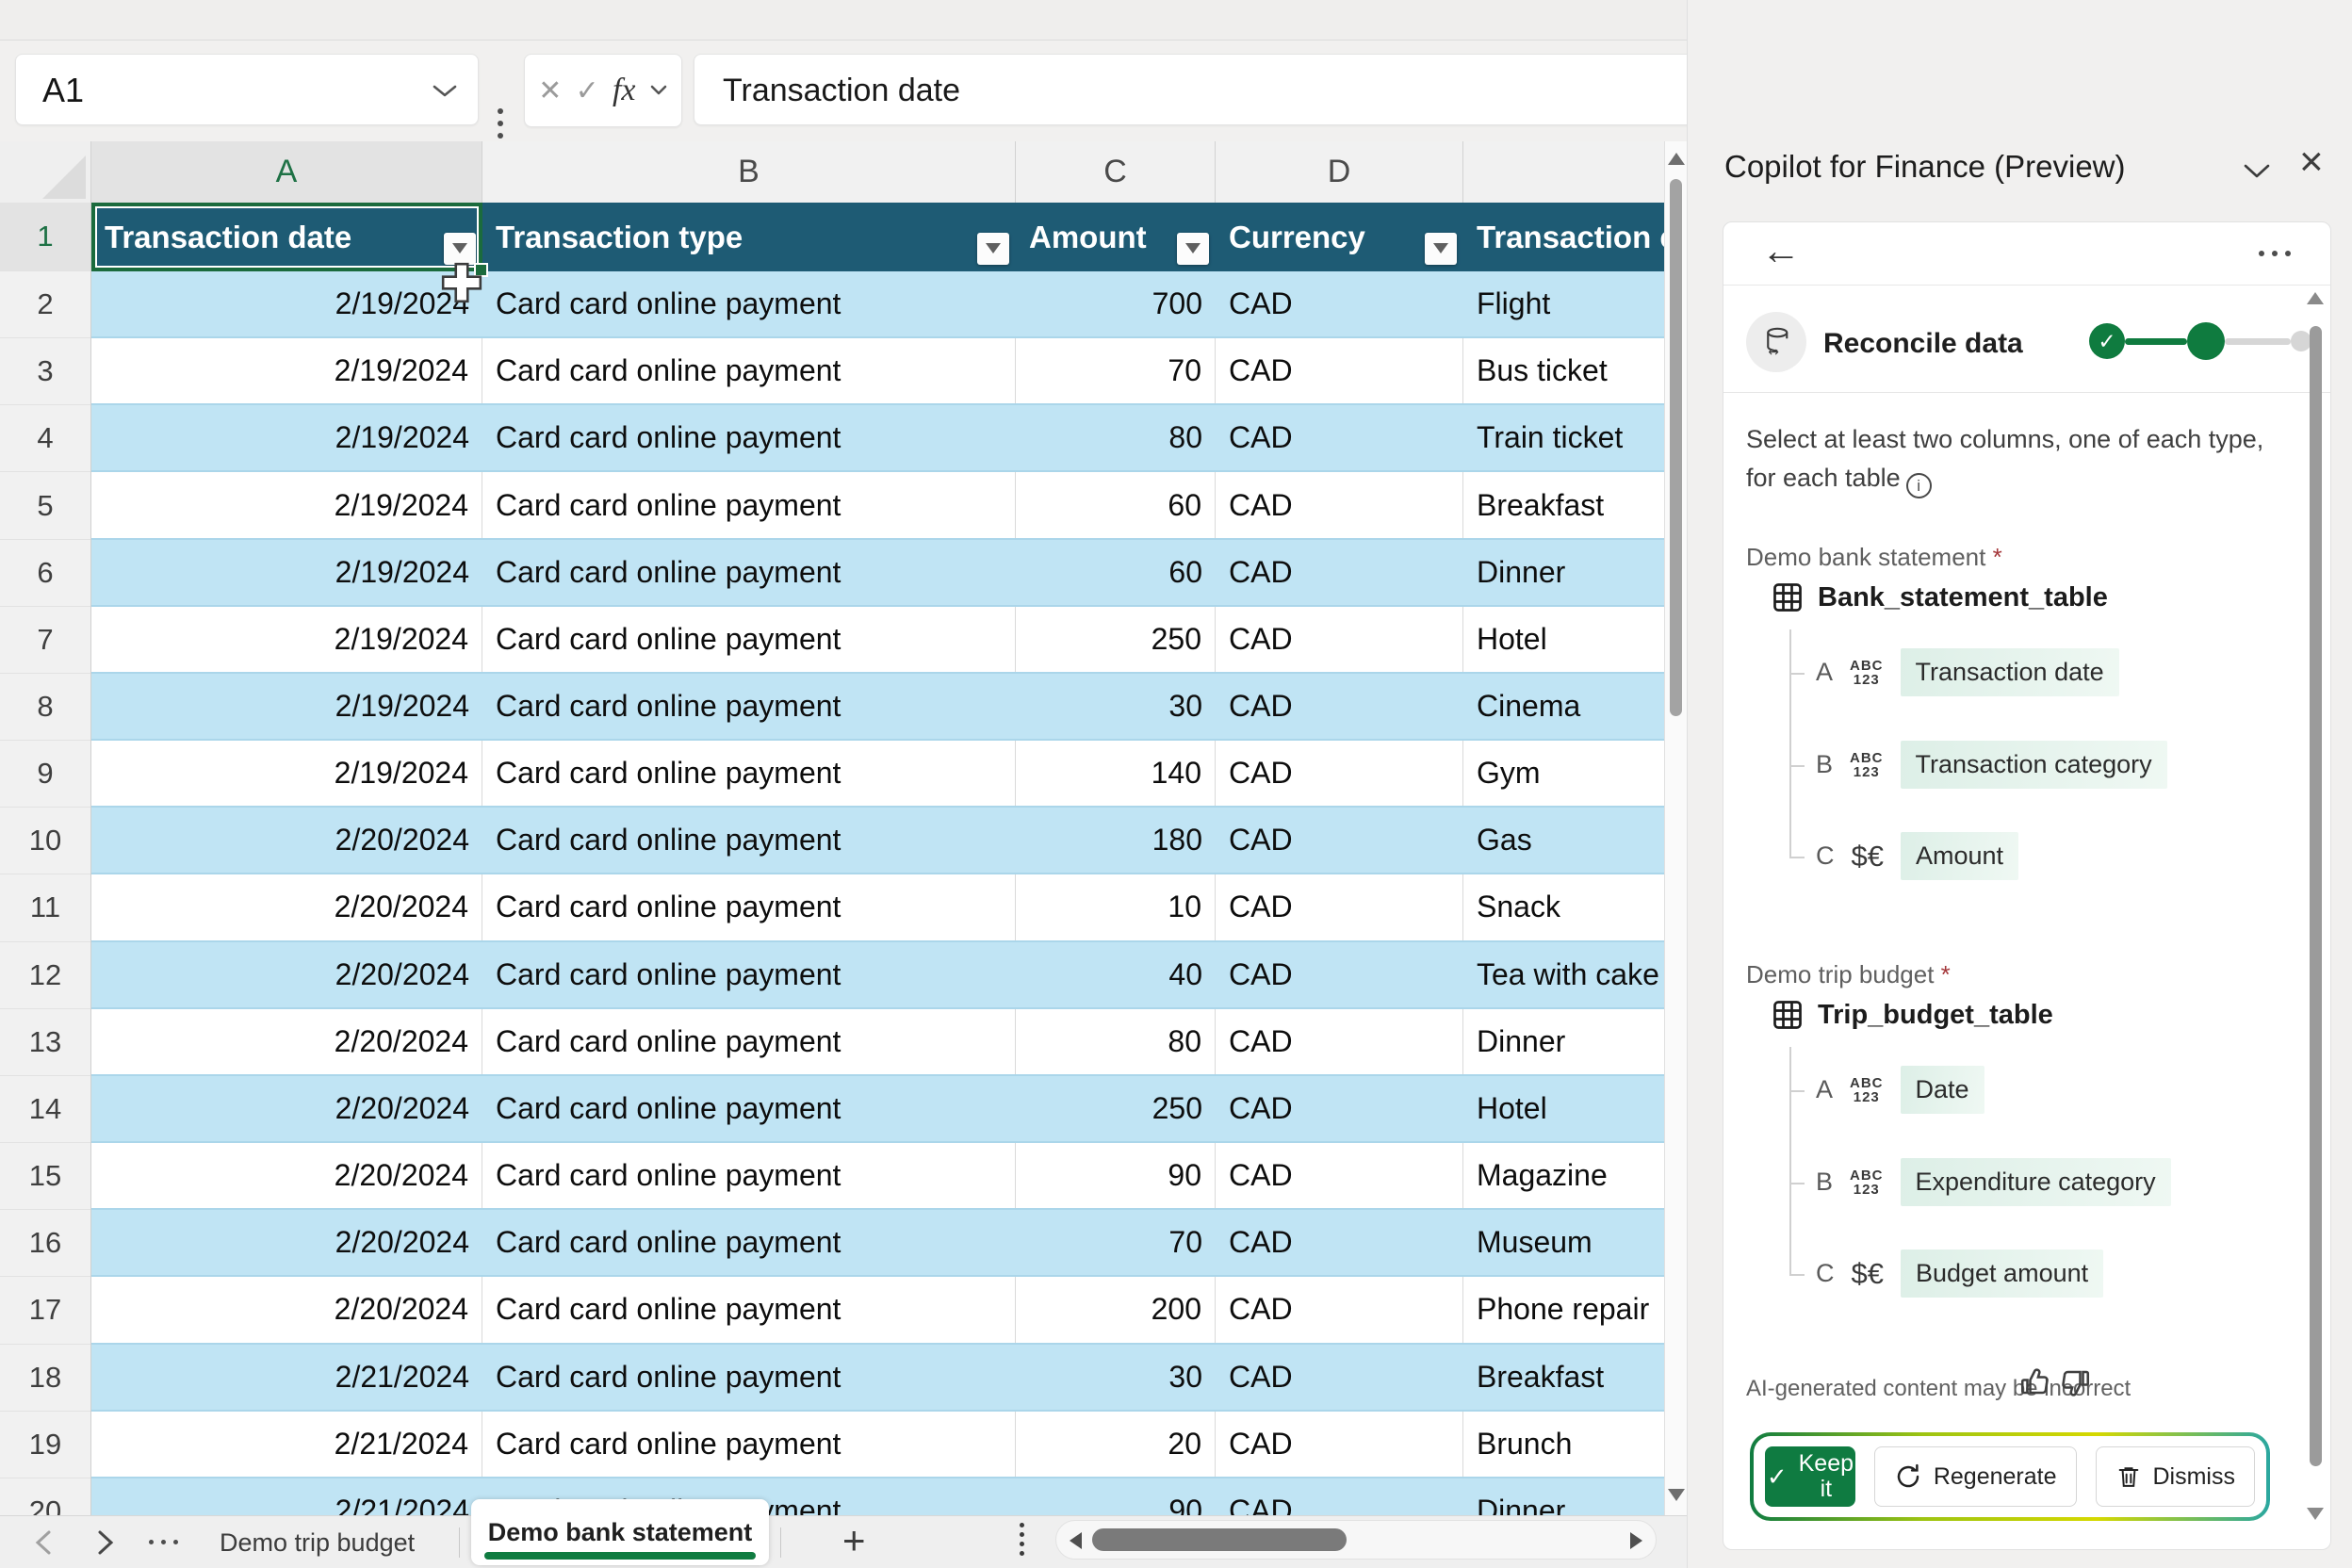 The image size is (2352, 1568). Describe the element at coordinates (445, 91) in the screenshot. I see `name-box-chevron-icon` at that location.